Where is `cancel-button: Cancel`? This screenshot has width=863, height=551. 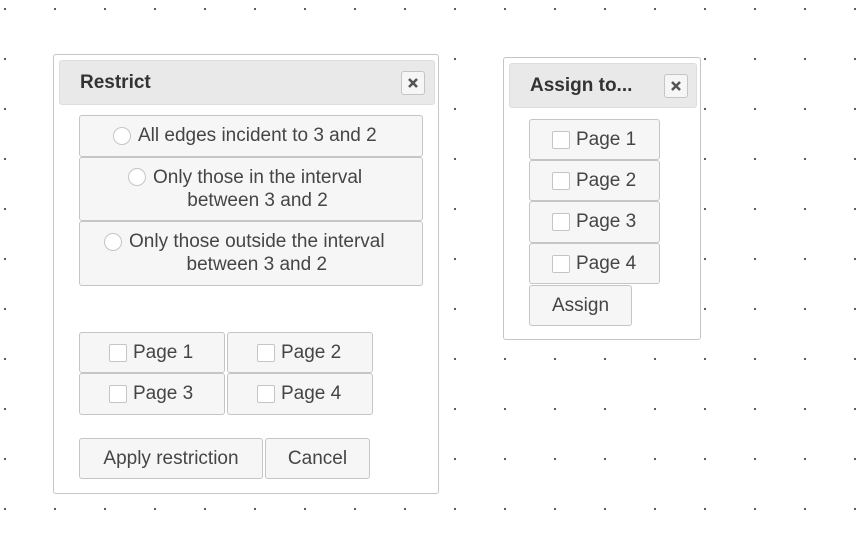
cancel-button: Cancel is located at coordinates (317, 458).